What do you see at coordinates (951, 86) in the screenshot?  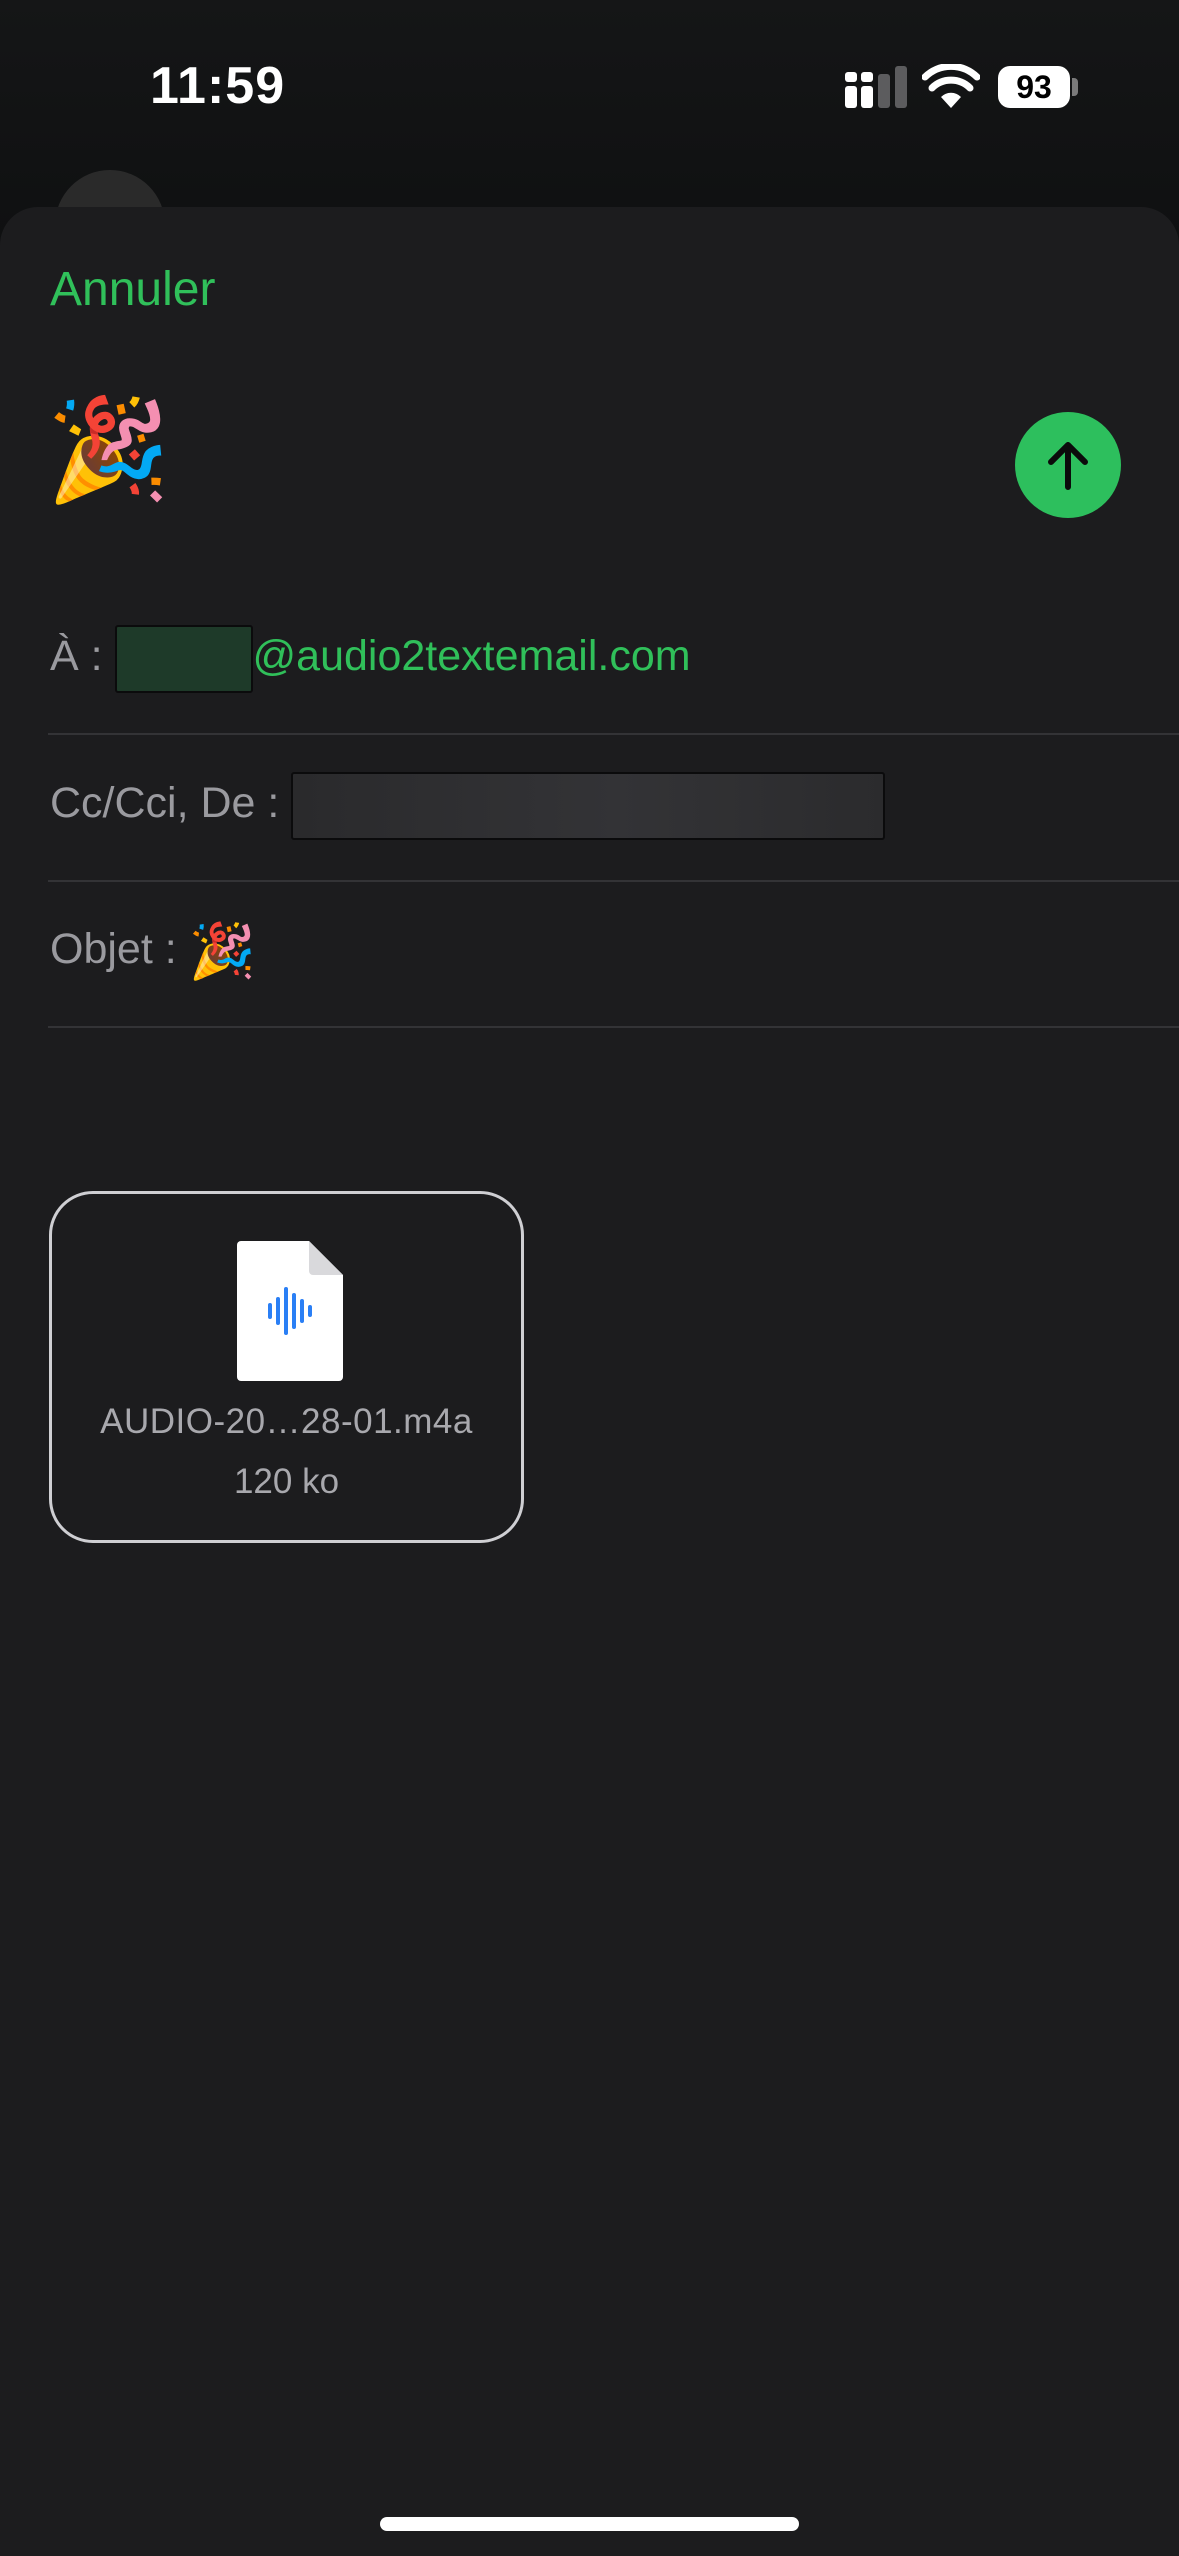 I see `wifi-icon` at bounding box center [951, 86].